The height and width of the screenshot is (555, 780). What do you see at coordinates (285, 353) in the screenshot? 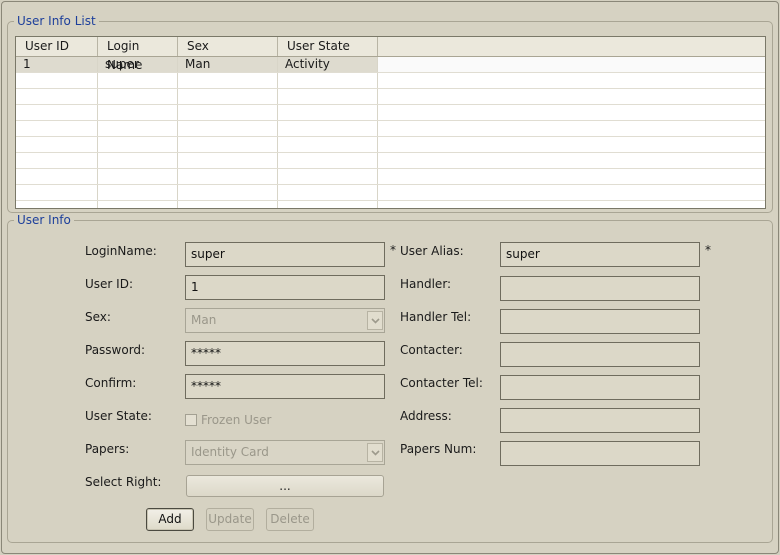
I see `password-field: *****` at bounding box center [285, 353].